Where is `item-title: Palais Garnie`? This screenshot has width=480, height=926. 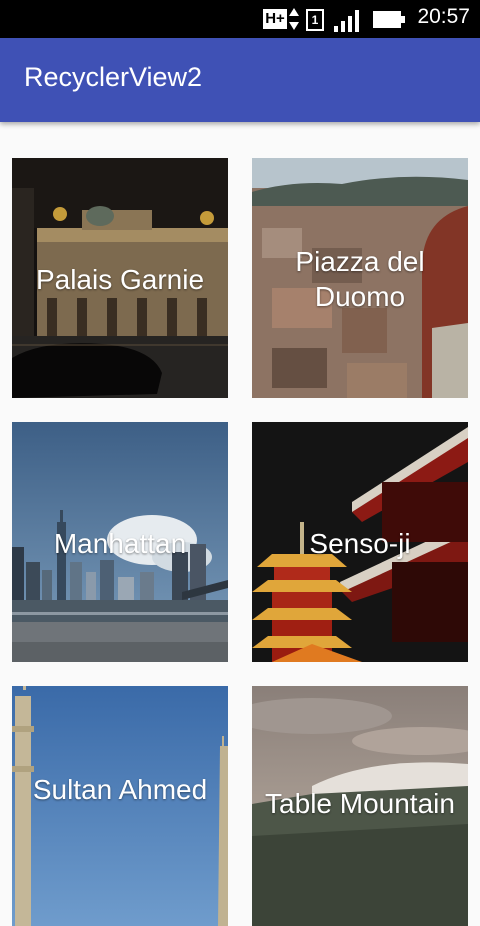
item-title: Palais Garnie is located at coordinates (120, 279).